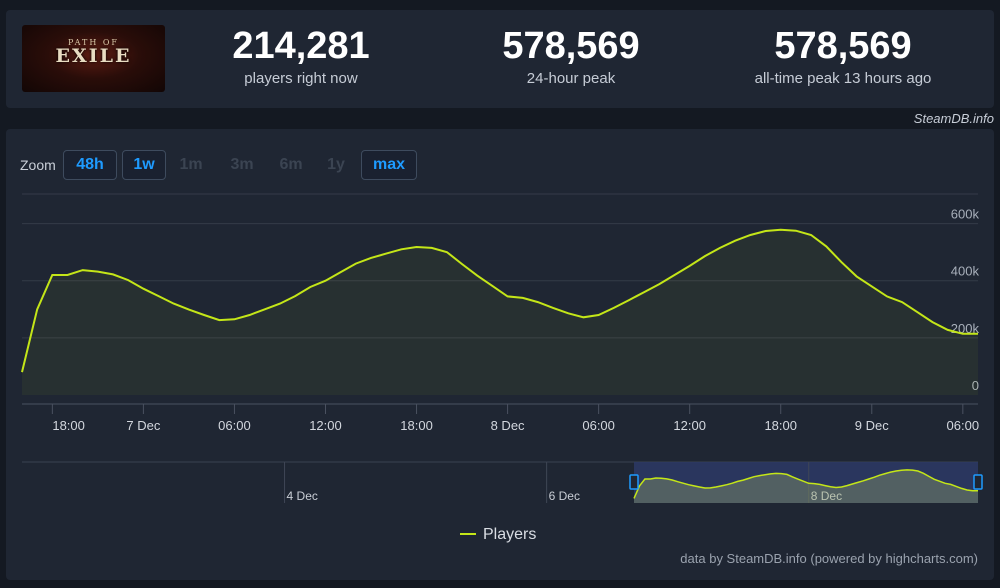  I want to click on navigator-day-label: 4 Dec, so click(302, 496).